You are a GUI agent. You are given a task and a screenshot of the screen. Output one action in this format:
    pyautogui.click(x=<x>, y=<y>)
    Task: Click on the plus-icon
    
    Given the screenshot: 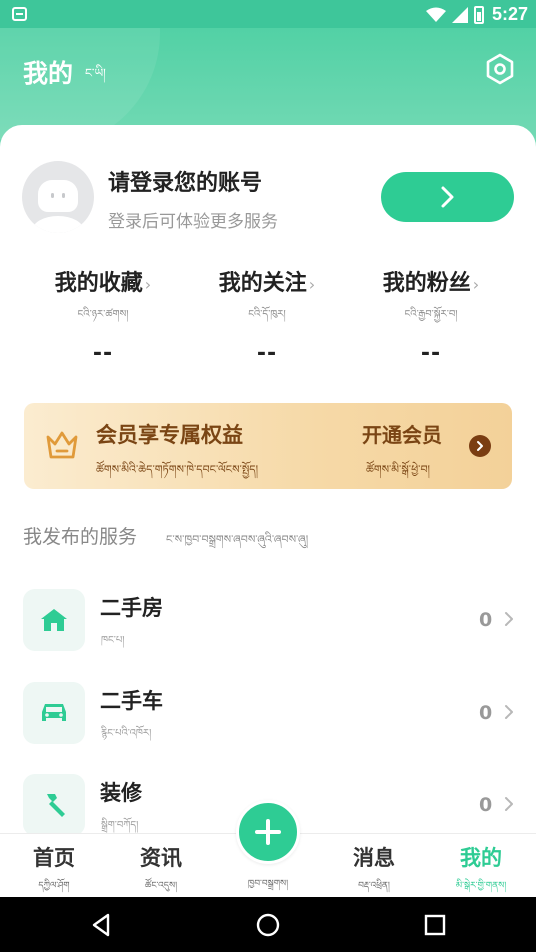 What is the action you would take?
    pyautogui.click(x=268, y=832)
    